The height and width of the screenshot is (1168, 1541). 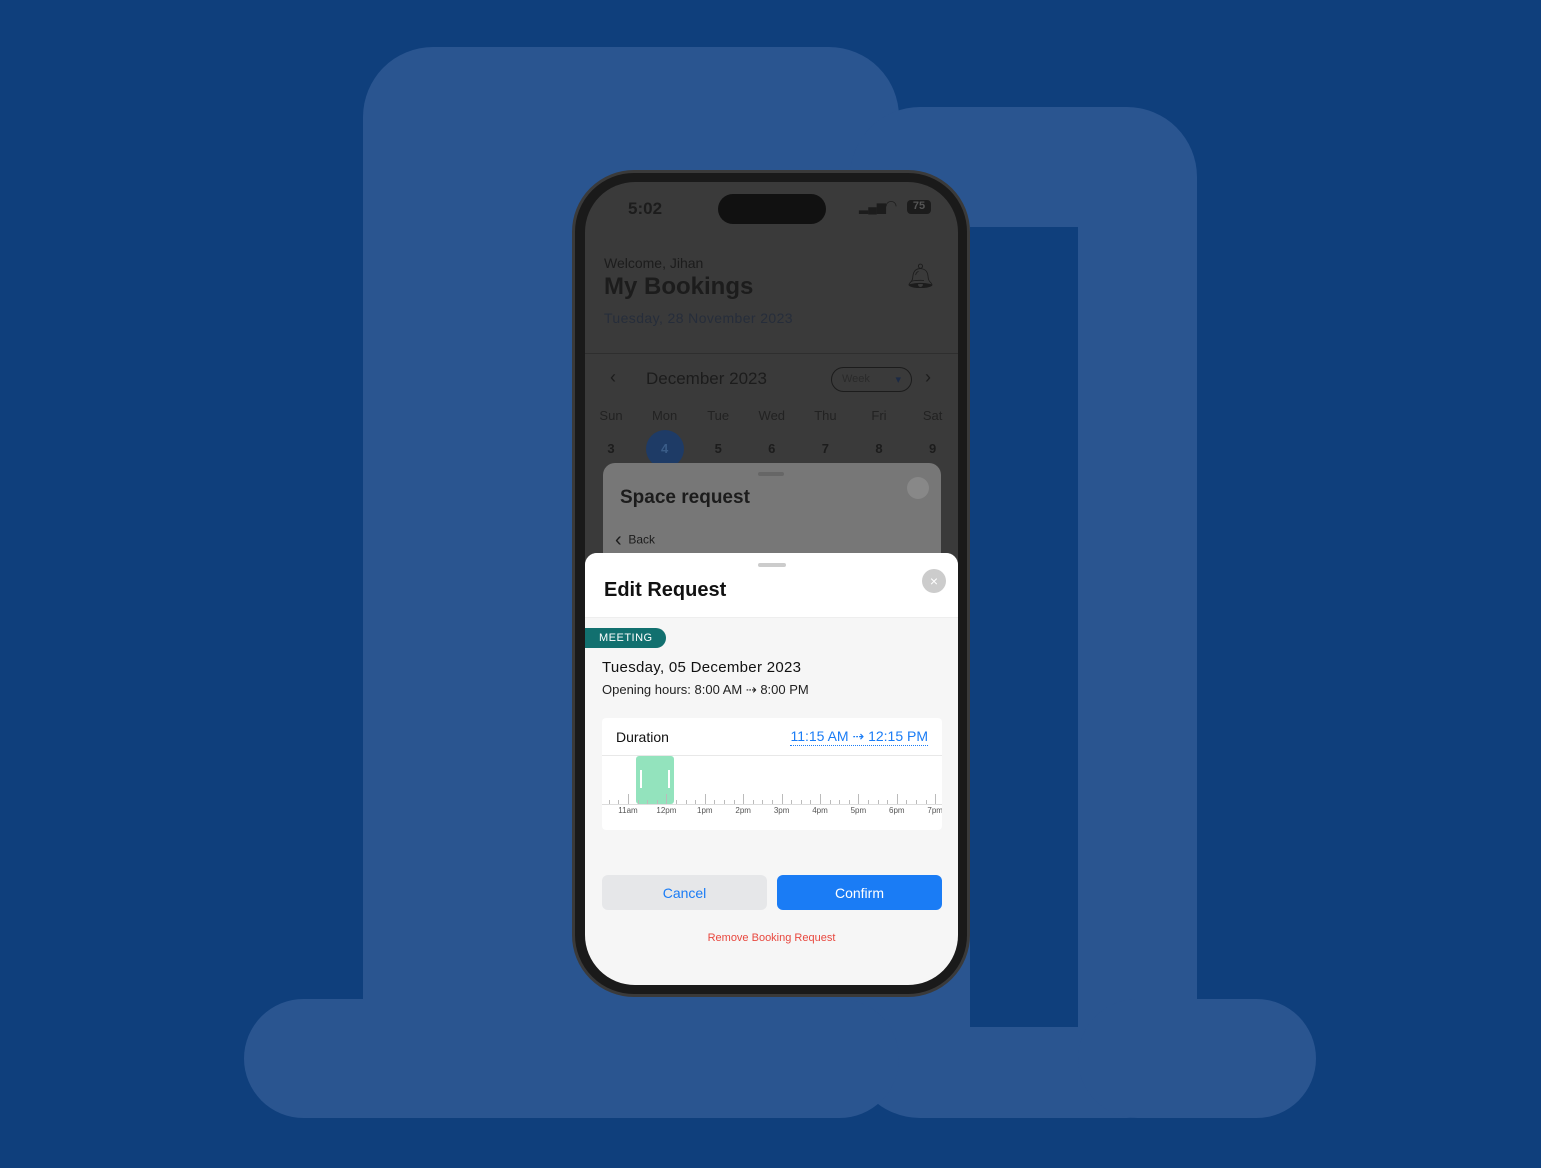 I want to click on remove-booking-link: Remove Booking Request, so click(x=771, y=938).